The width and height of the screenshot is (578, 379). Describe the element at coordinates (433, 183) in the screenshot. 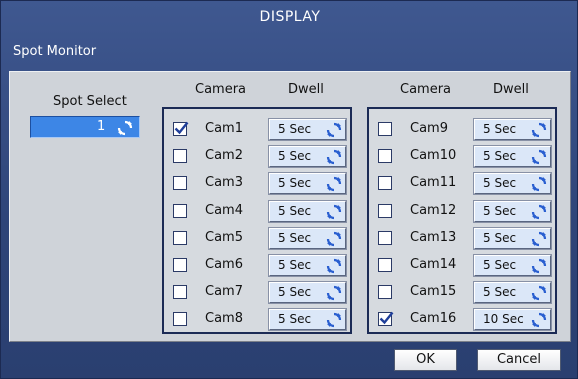

I see `camera-label: Cam11` at that location.